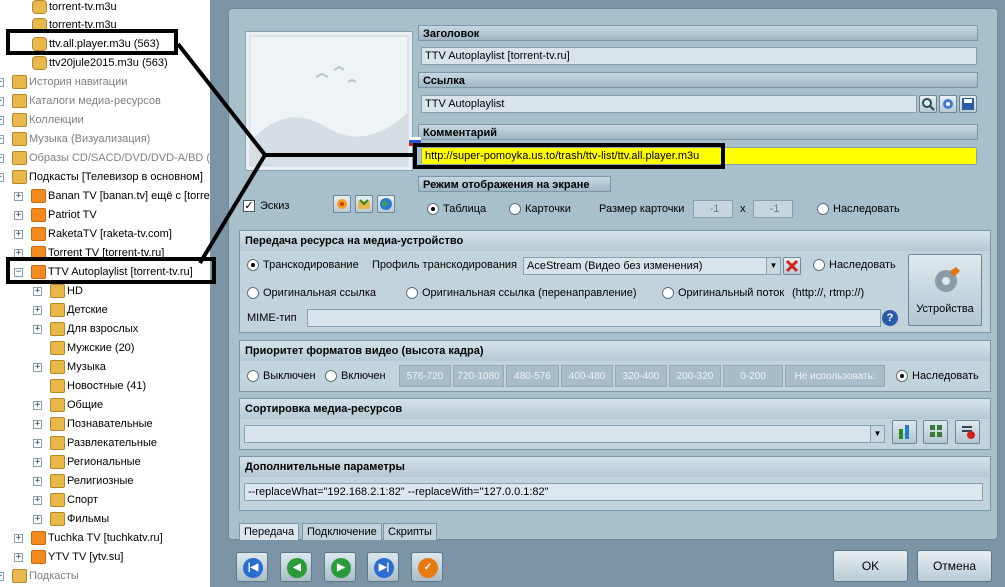  What do you see at coordinates (699, 56) in the screenshot?
I see `title-field: TTV Autoplaylist [torrent-tv.ru]` at bounding box center [699, 56].